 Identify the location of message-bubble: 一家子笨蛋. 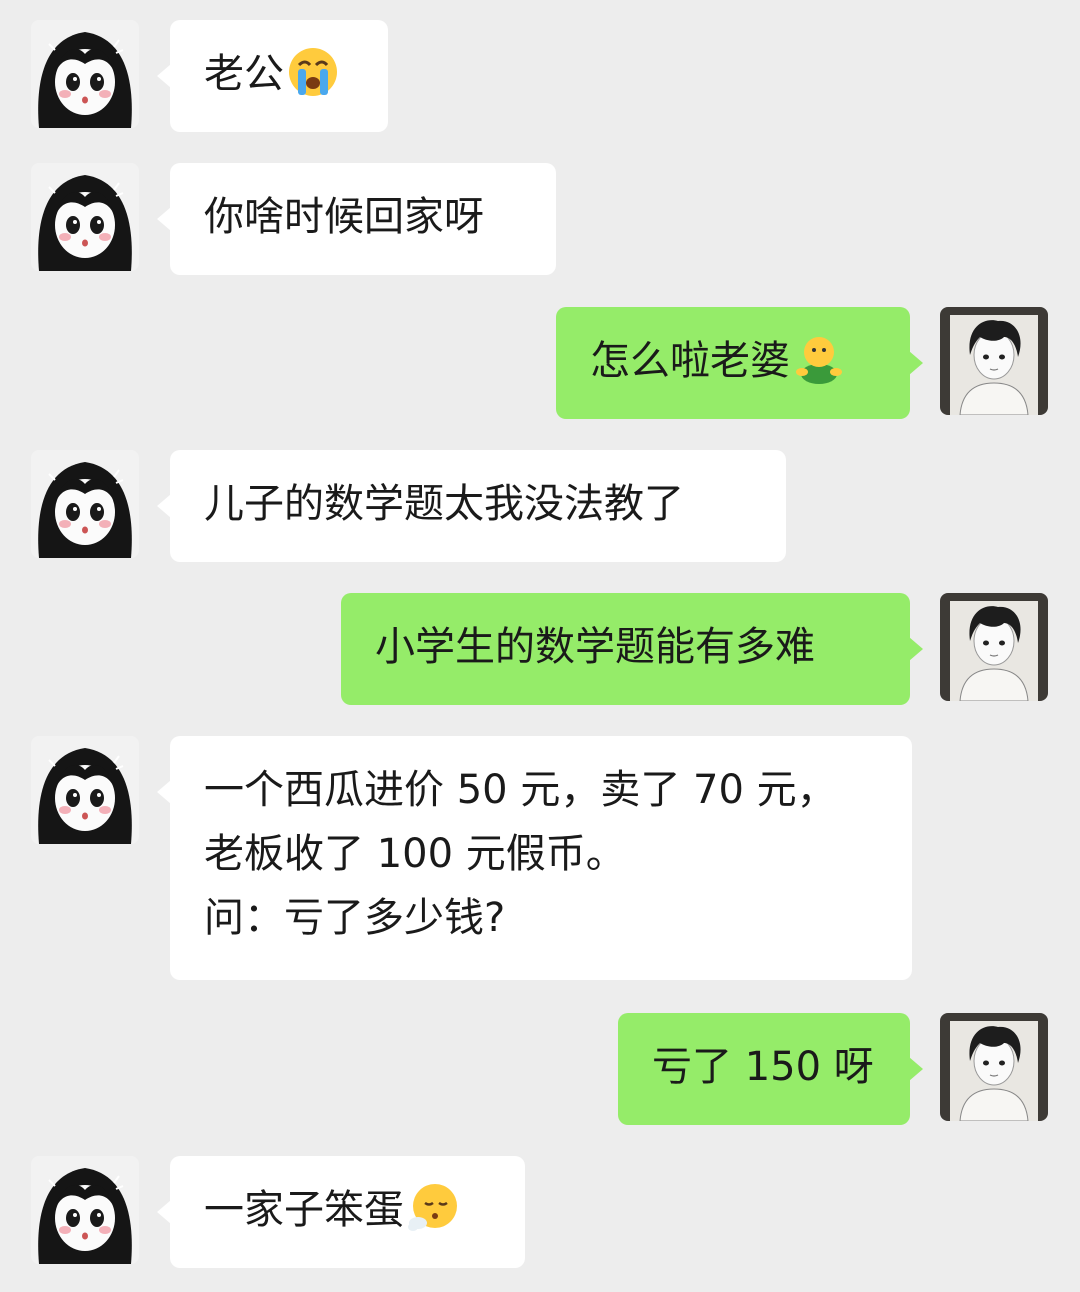
(341, 1212).